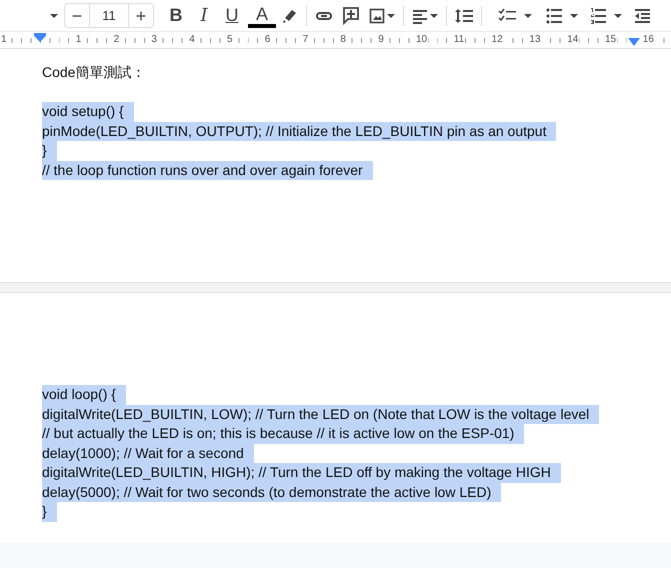 The width and height of the screenshot is (671, 568). Describe the element at coordinates (306, 40) in the screenshot. I see `ruler-number: 7` at that location.